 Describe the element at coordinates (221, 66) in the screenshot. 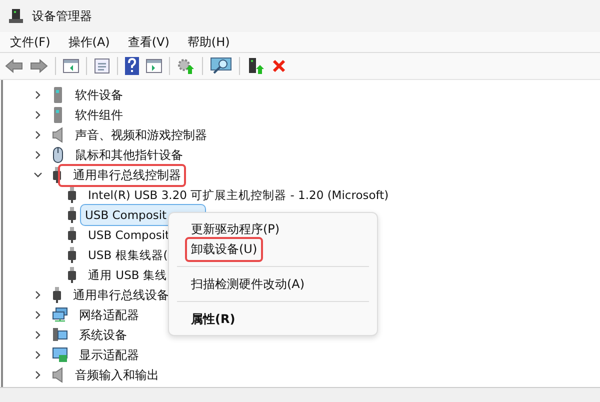

I see `monitor-search-icon` at that location.